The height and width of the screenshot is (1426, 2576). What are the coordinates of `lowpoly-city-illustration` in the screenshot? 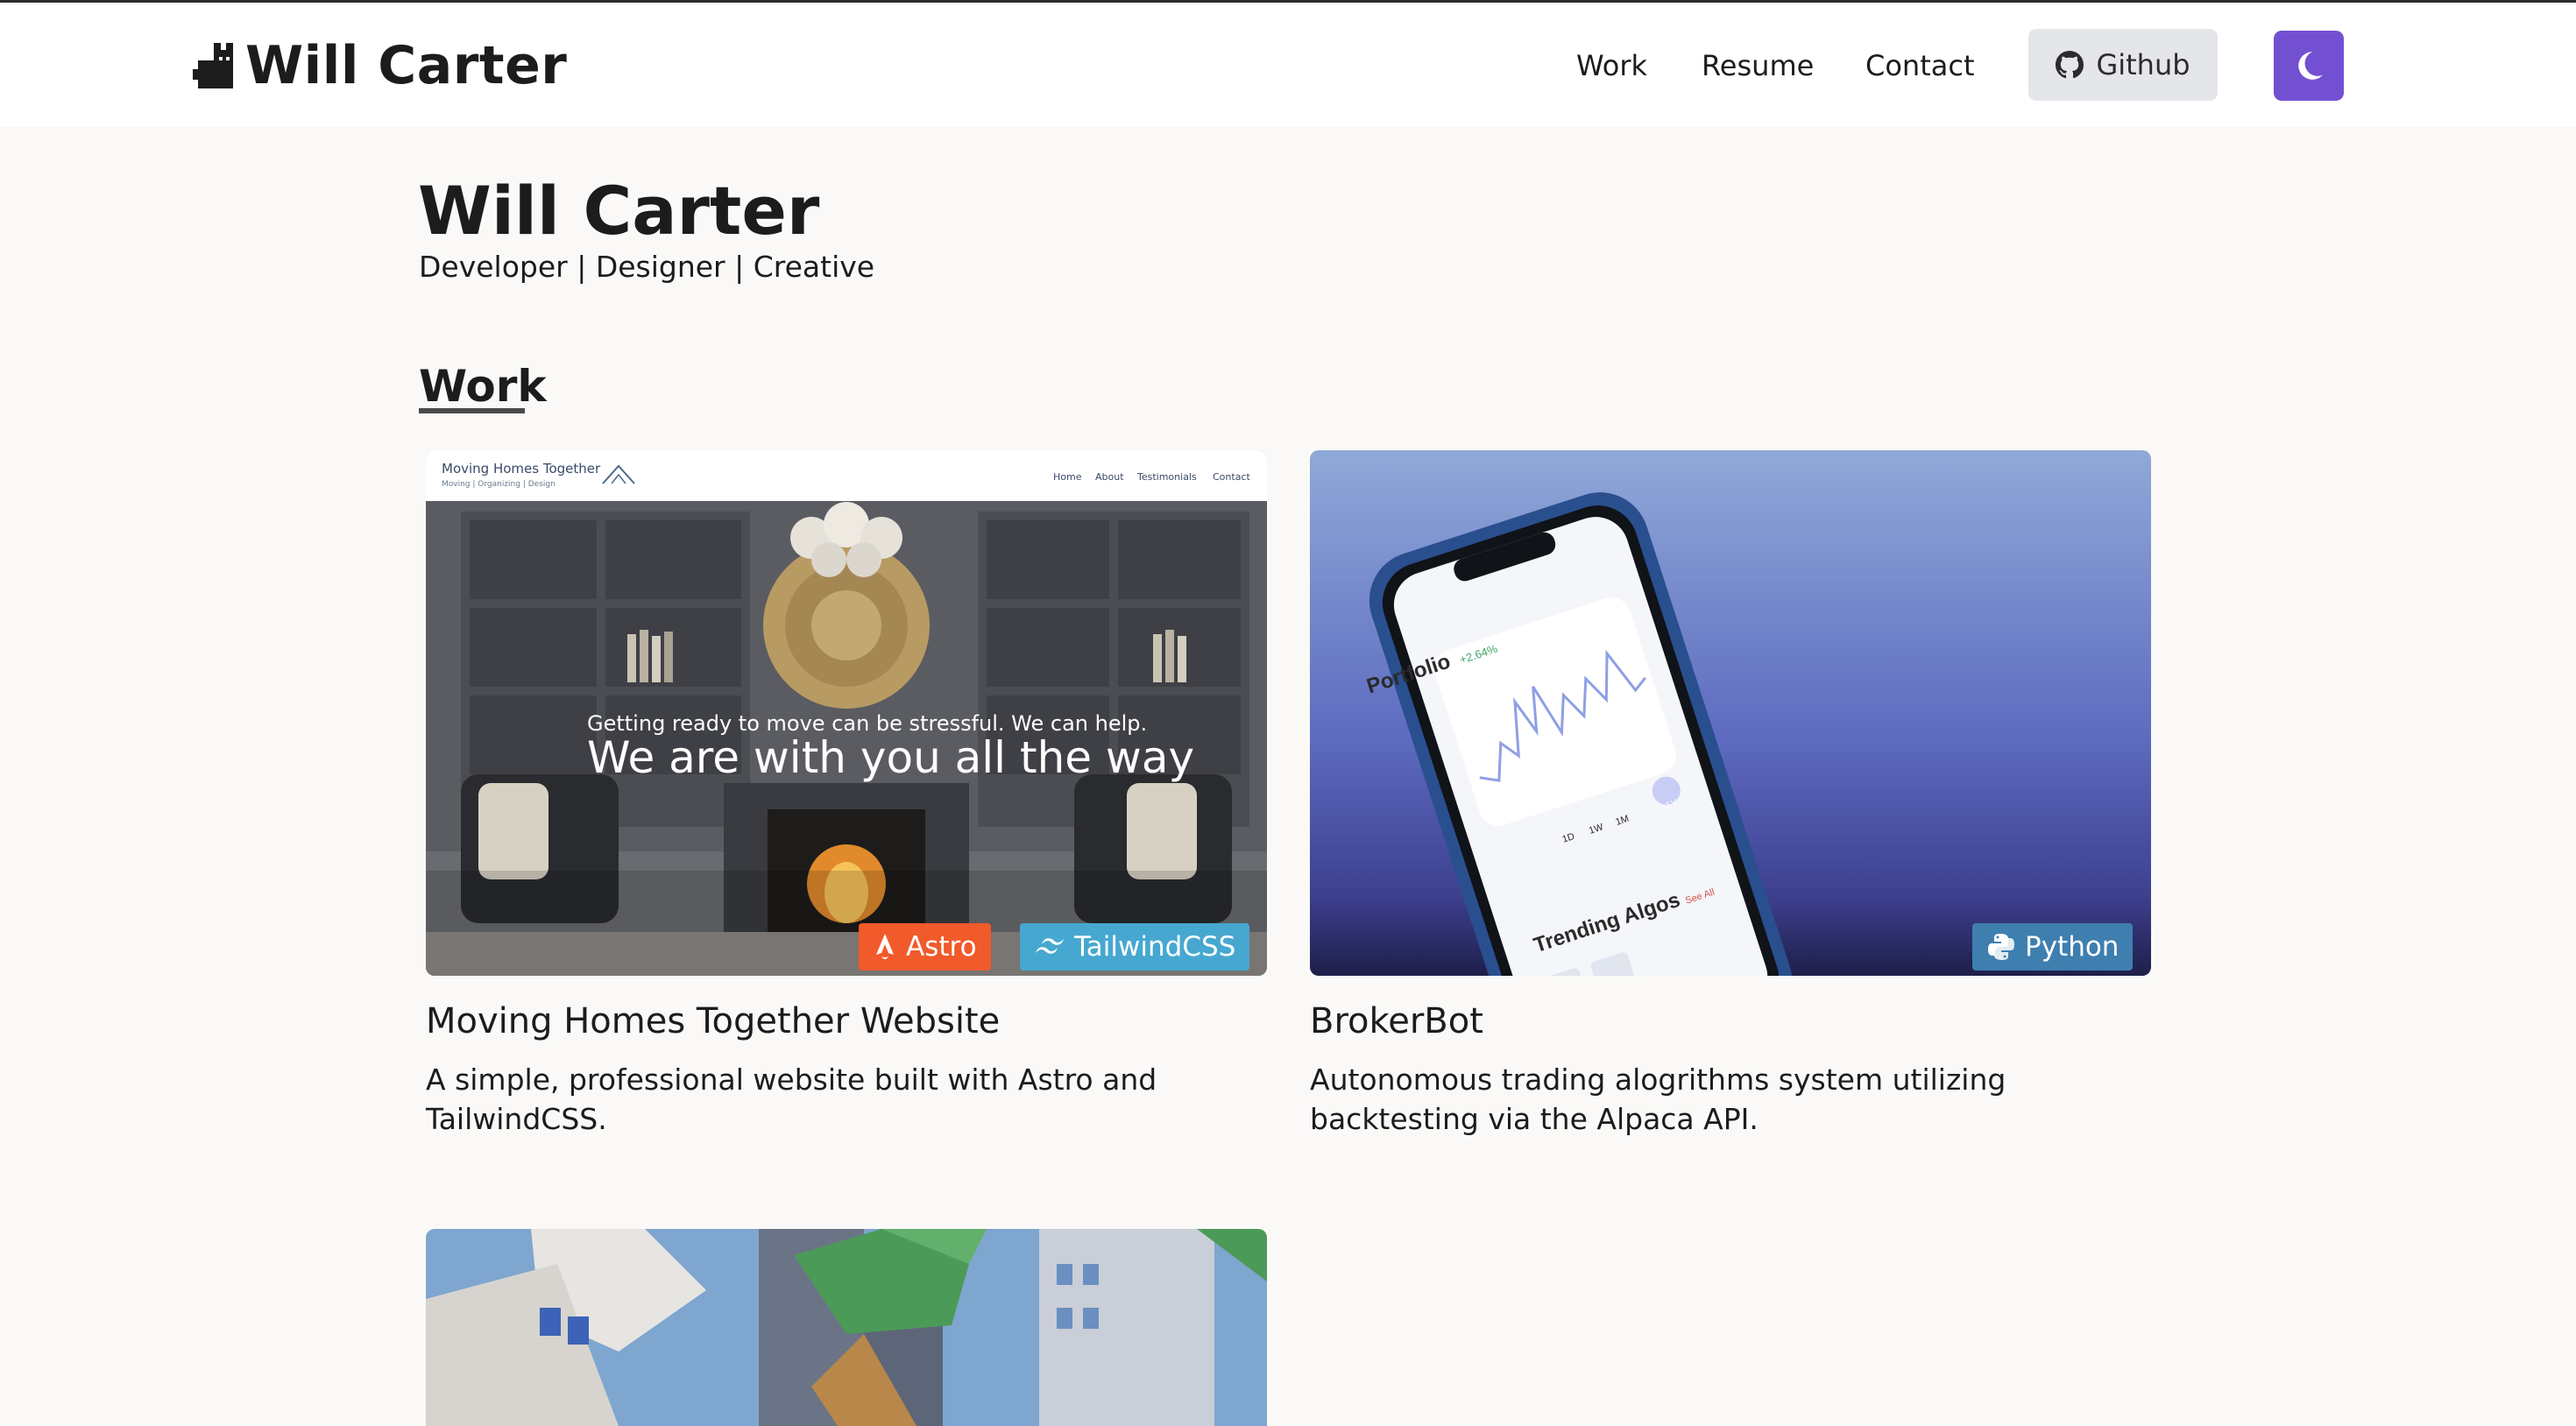 It's located at (846, 1327).